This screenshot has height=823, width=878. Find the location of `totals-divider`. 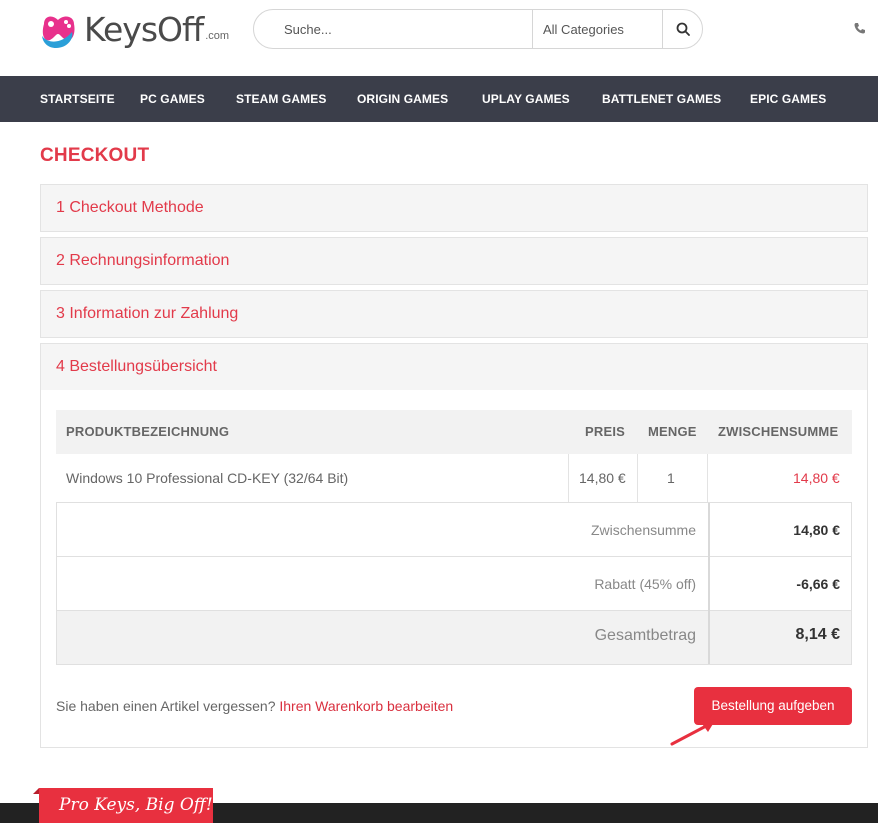

totals-divider is located at coordinates (709, 583).